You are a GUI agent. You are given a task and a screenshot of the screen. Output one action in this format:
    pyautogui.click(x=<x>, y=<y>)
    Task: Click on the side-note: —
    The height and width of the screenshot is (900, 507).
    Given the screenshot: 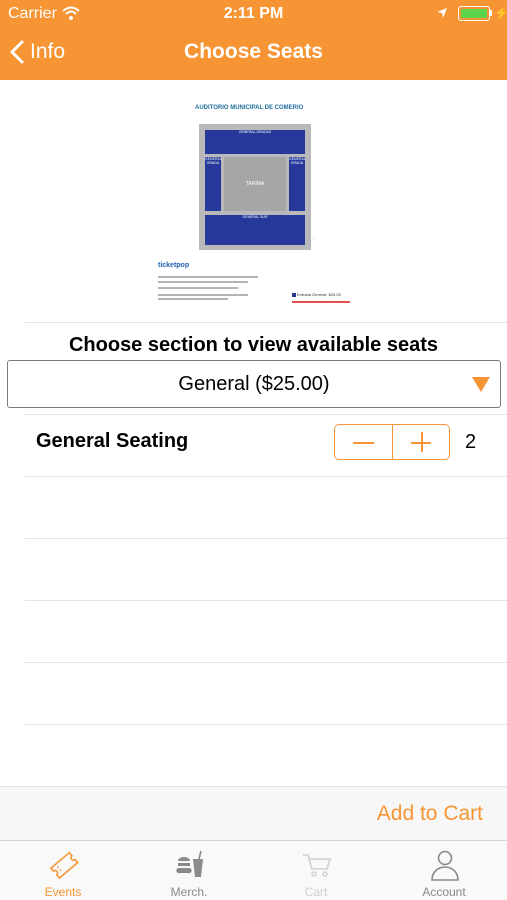 What is the action you would take?
    pyautogui.click(x=314, y=238)
    